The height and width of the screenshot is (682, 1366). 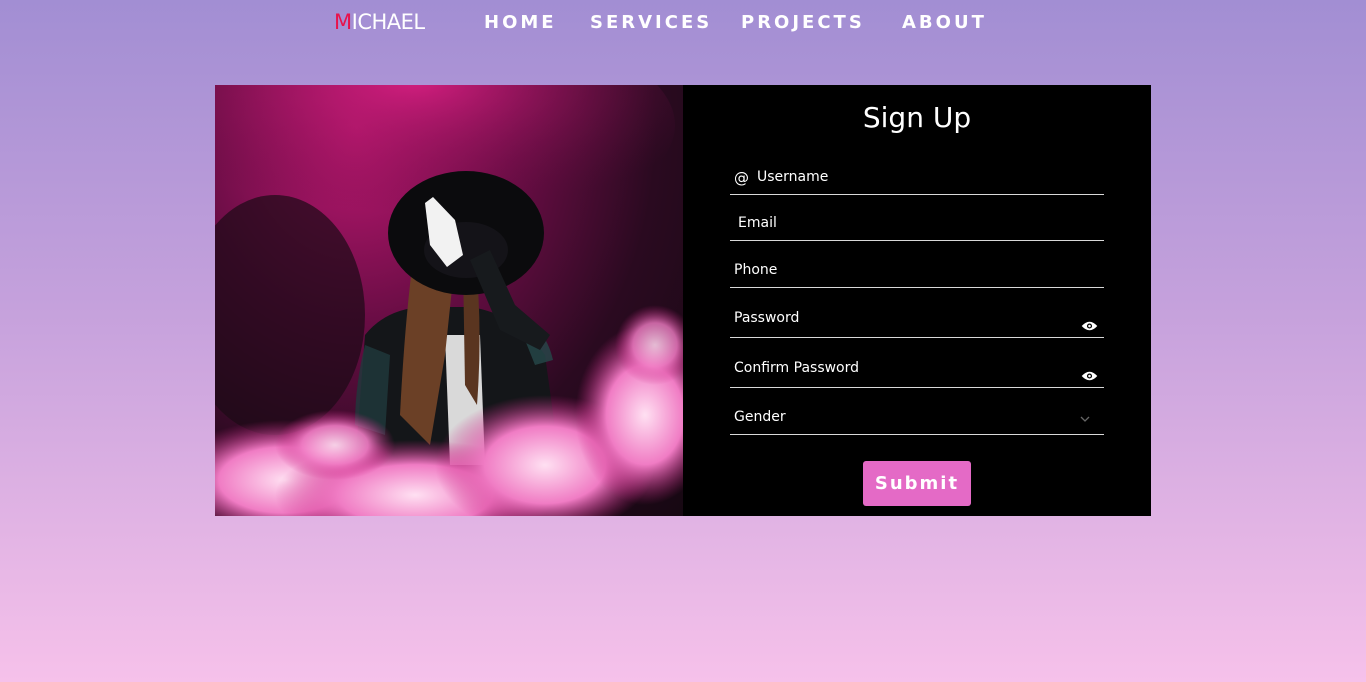 I want to click on top-nav: MICHAEL HOME SERVICES PROJECTS ABOUT, so click(x=683, y=22).